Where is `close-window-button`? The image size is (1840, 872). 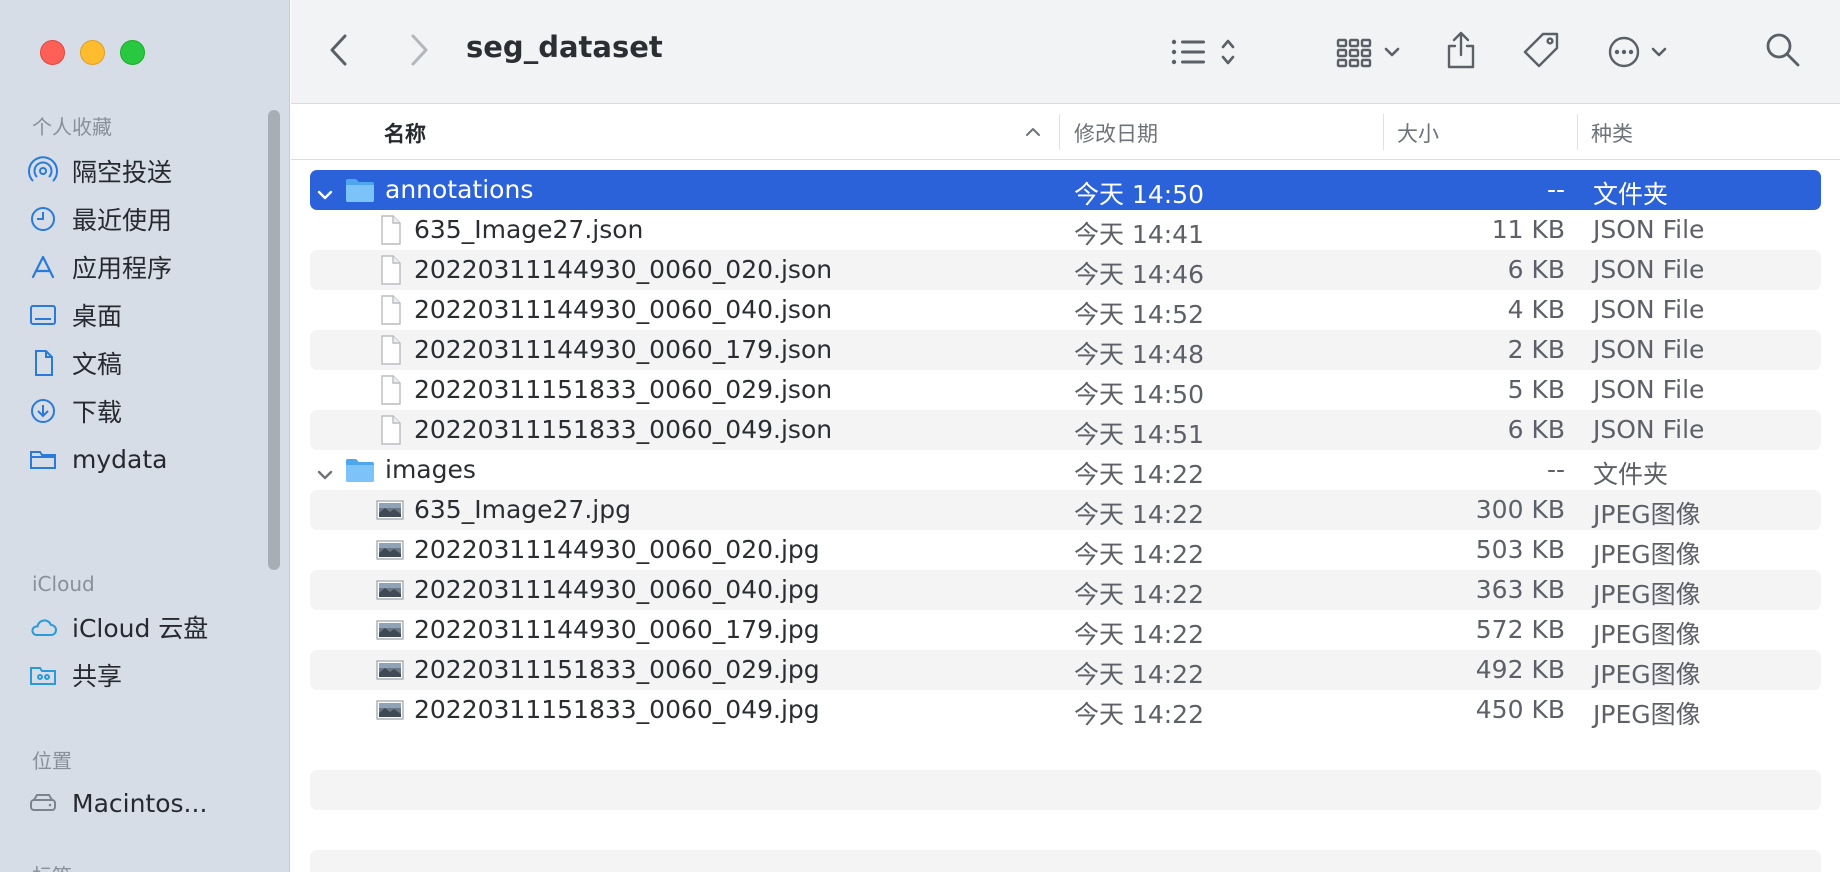
close-window-button is located at coordinates (52, 52).